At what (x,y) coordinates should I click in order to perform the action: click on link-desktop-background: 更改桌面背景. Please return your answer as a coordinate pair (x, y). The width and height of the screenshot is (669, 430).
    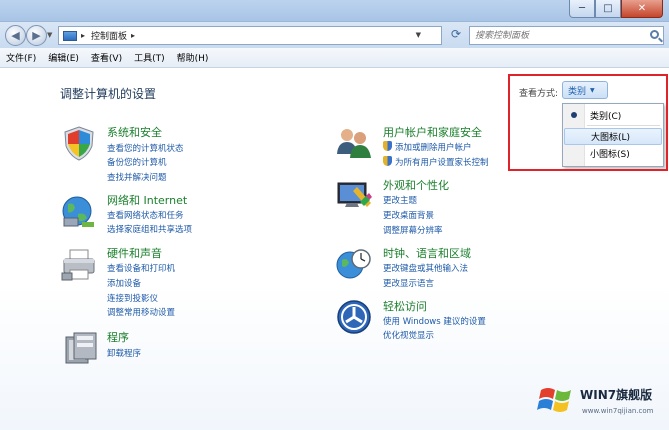
    Looking at the image, I should click on (408, 215).